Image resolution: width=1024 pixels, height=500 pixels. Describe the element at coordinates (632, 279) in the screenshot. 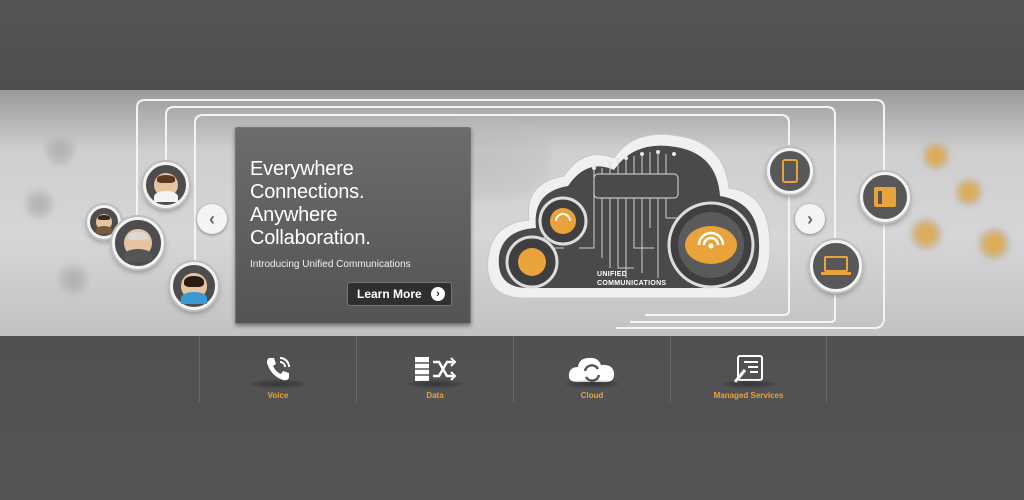

I see `cloud-label: UNIFIED COMMUNICATIONS` at that location.